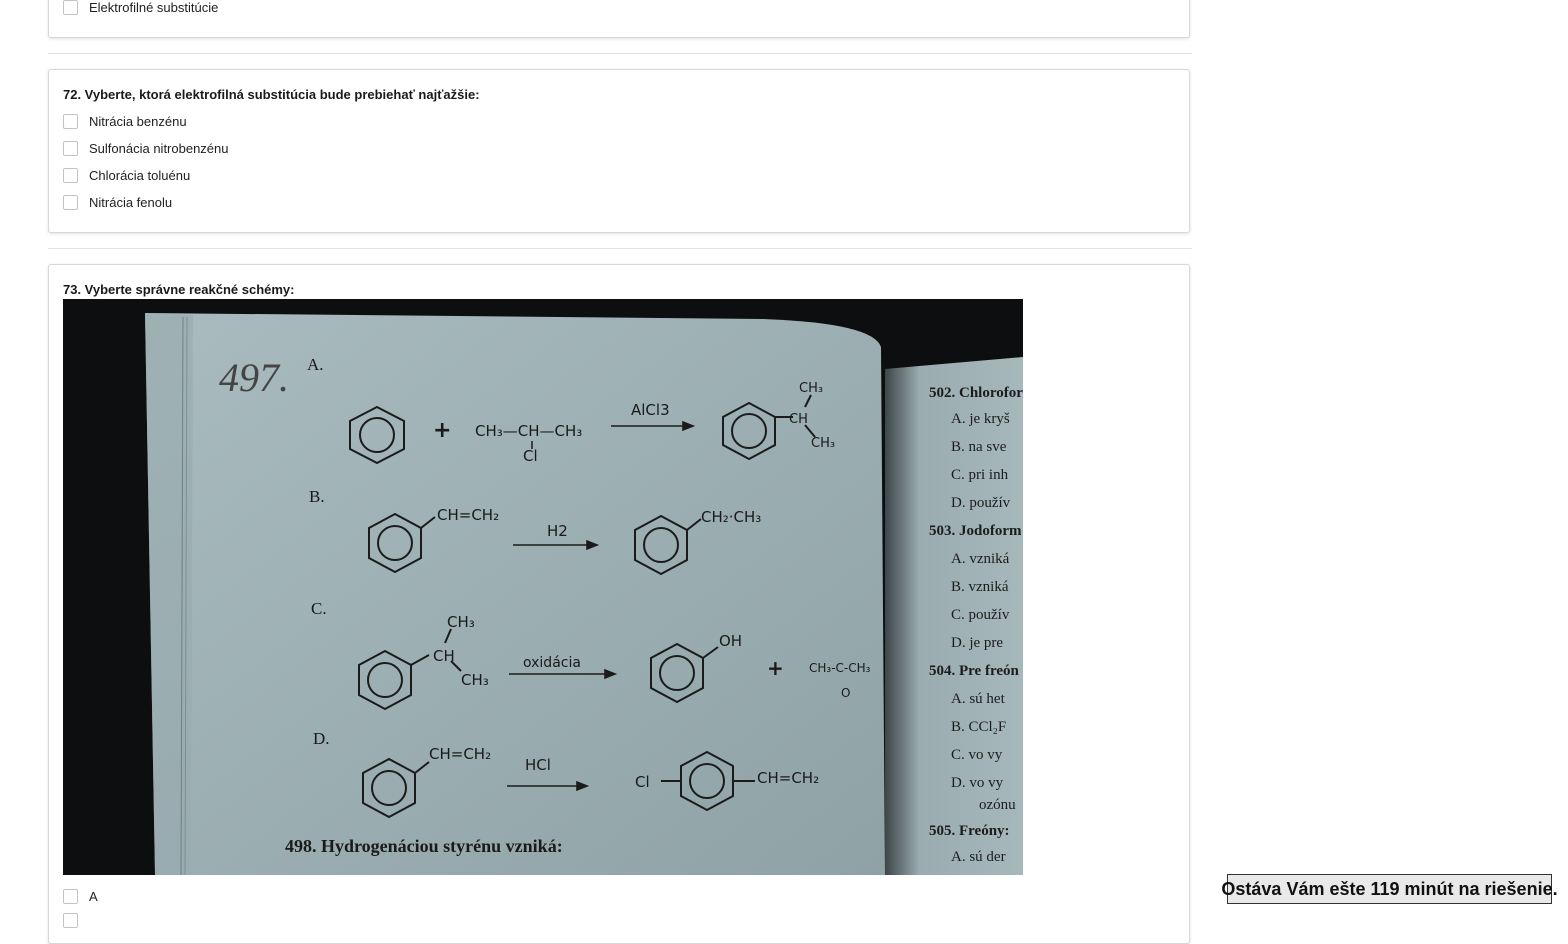  Describe the element at coordinates (424, 846) in the screenshot. I see `next-question-heading: 498. Hydrogenáciou styrénu vzniká:` at that location.